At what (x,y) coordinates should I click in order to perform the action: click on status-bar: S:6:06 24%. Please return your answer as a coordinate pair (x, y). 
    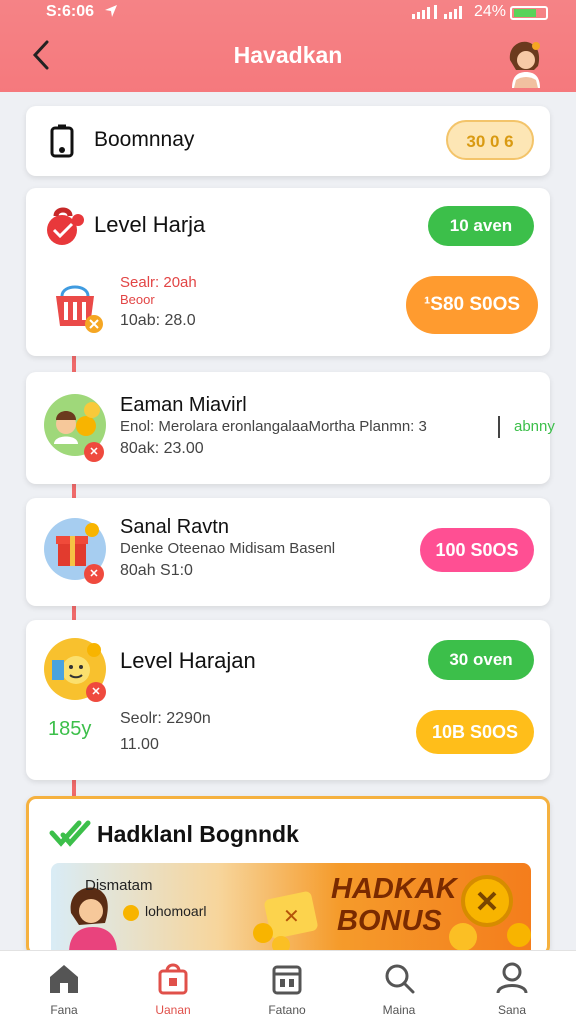
    Looking at the image, I should click on (288, 13).